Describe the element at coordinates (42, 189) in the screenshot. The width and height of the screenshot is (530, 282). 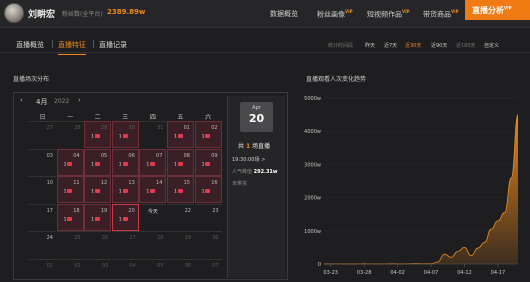
I see `calendar-day: 10` at that location.